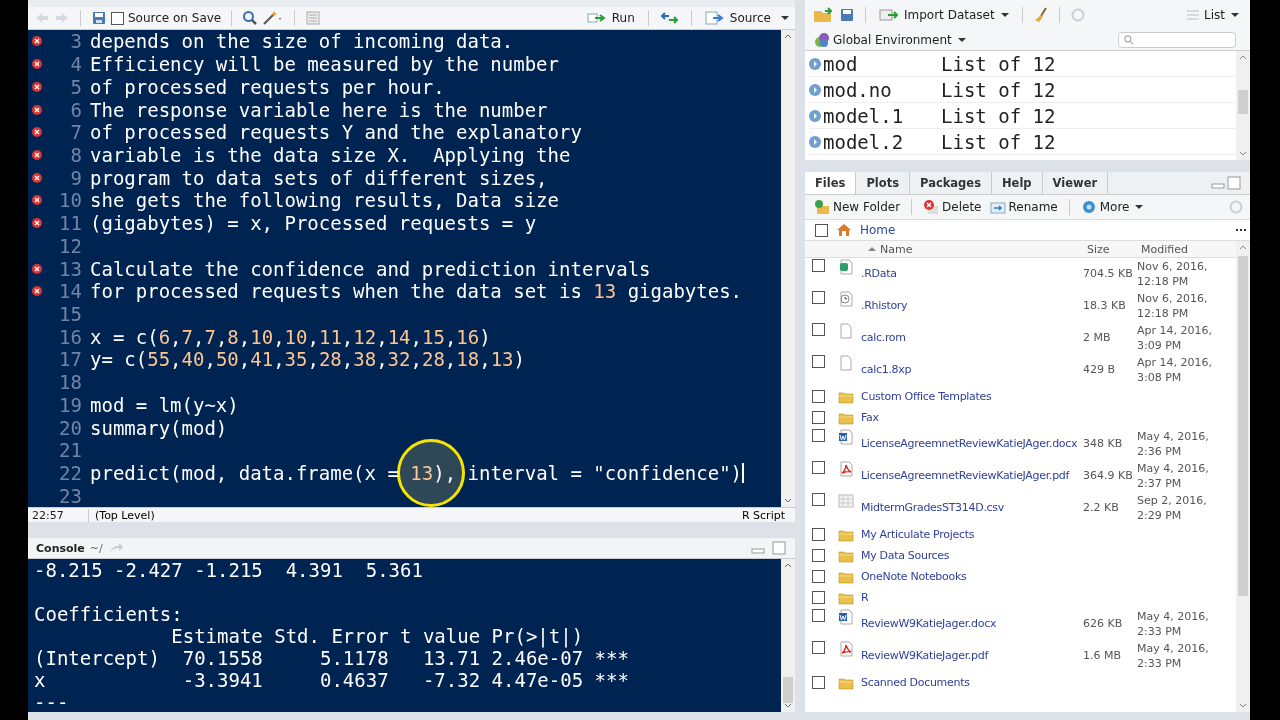  Describe the element at coordinates (865, 597) in the screenshot. I see `file-link: R` at that location.